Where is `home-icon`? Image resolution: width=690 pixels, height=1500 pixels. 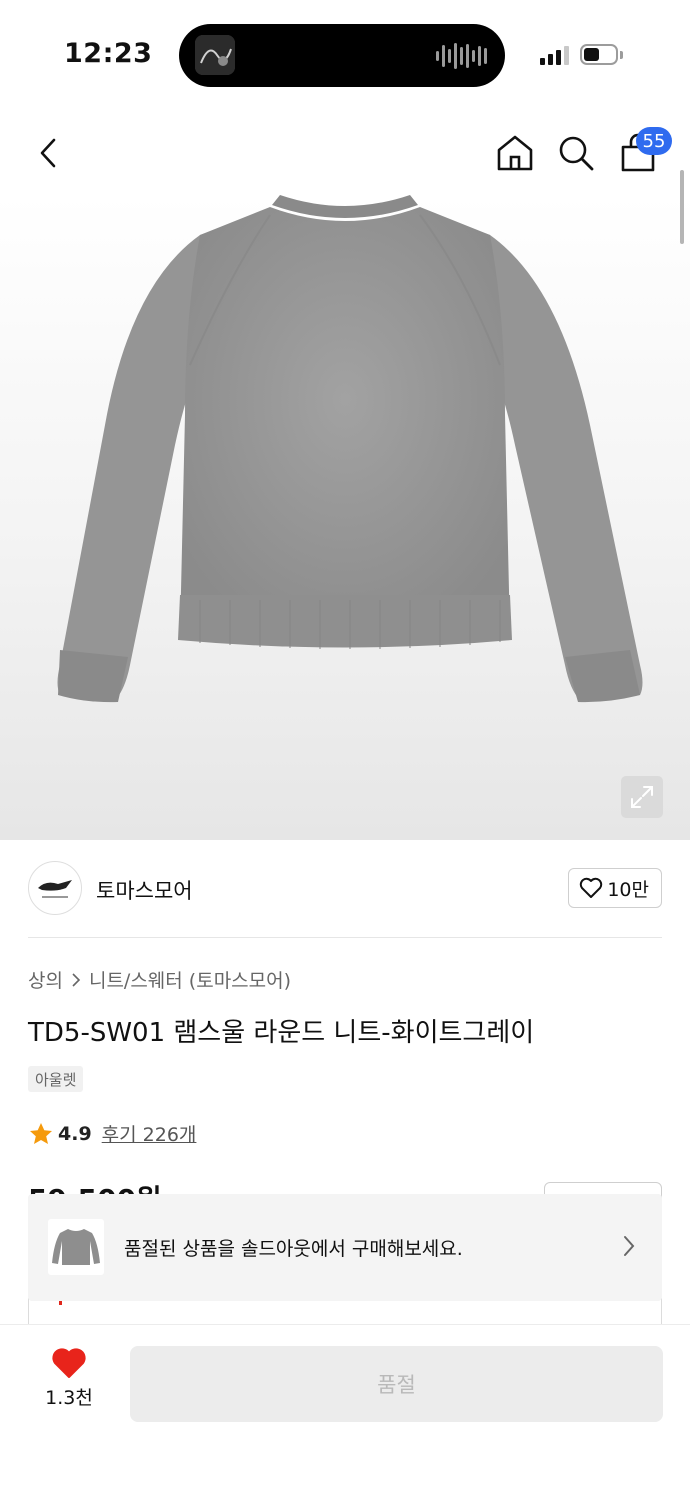 home-icon is located at coordinates (515, 152).